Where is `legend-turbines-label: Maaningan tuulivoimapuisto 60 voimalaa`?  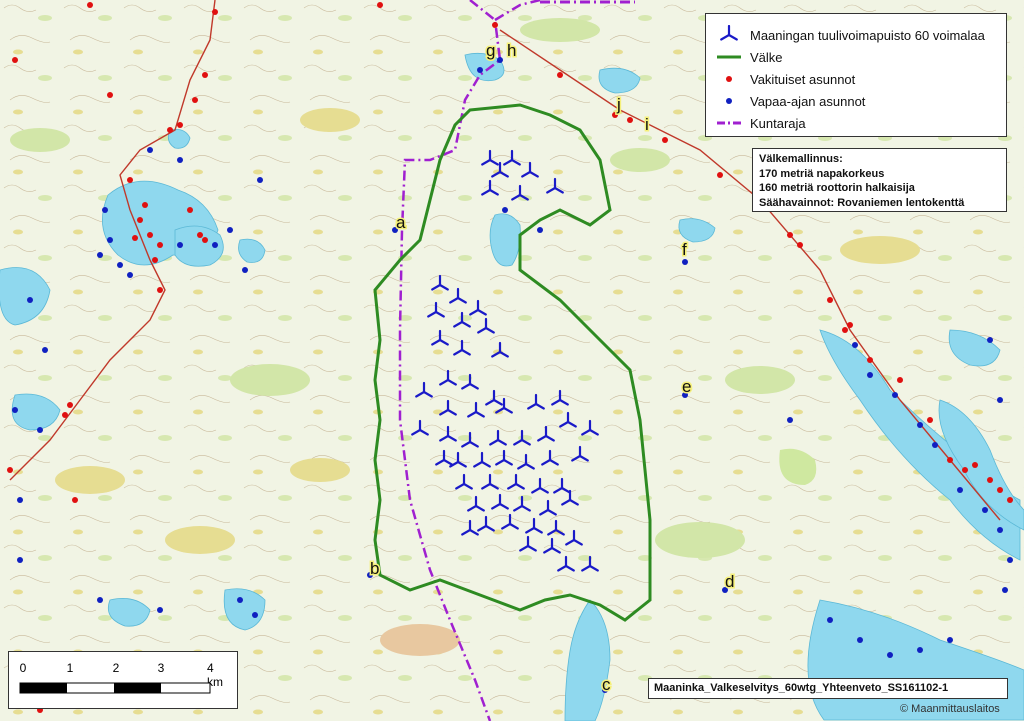
legend-turbines-label: Maaningan tuulivoimapuisto 60 voimalaa is located at coordinates (867, 35).